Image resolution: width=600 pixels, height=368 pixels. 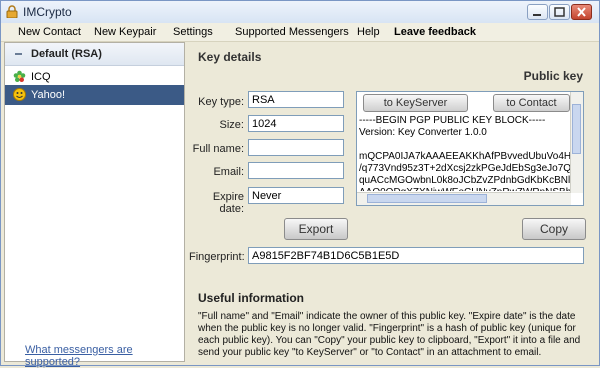 I want to click on key-details-title: Key details, so click(x=230, y=57).